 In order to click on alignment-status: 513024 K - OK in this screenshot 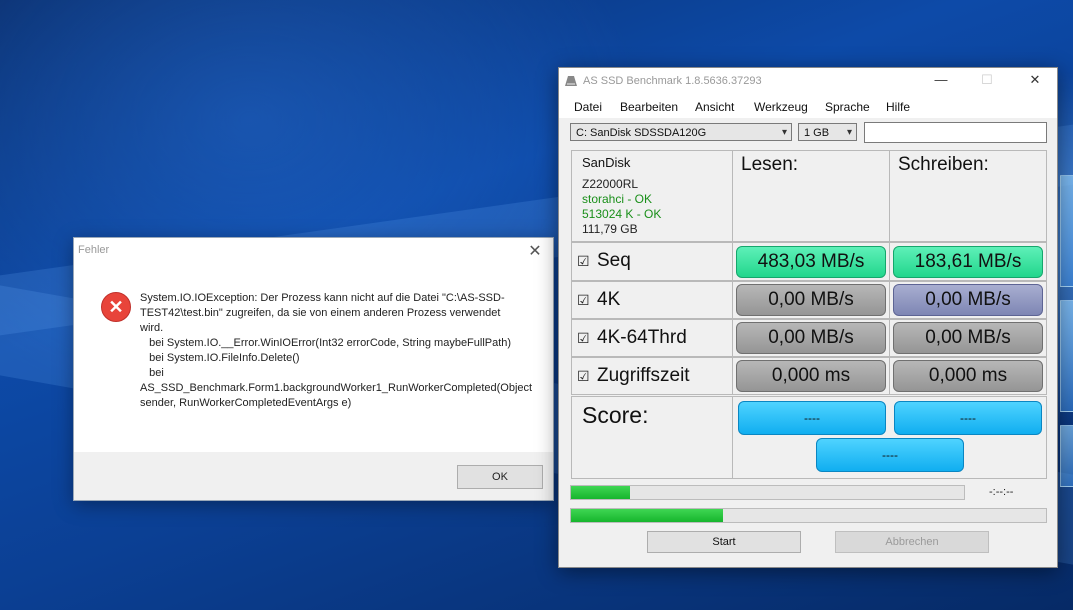, I will do `click(622, 214)`.